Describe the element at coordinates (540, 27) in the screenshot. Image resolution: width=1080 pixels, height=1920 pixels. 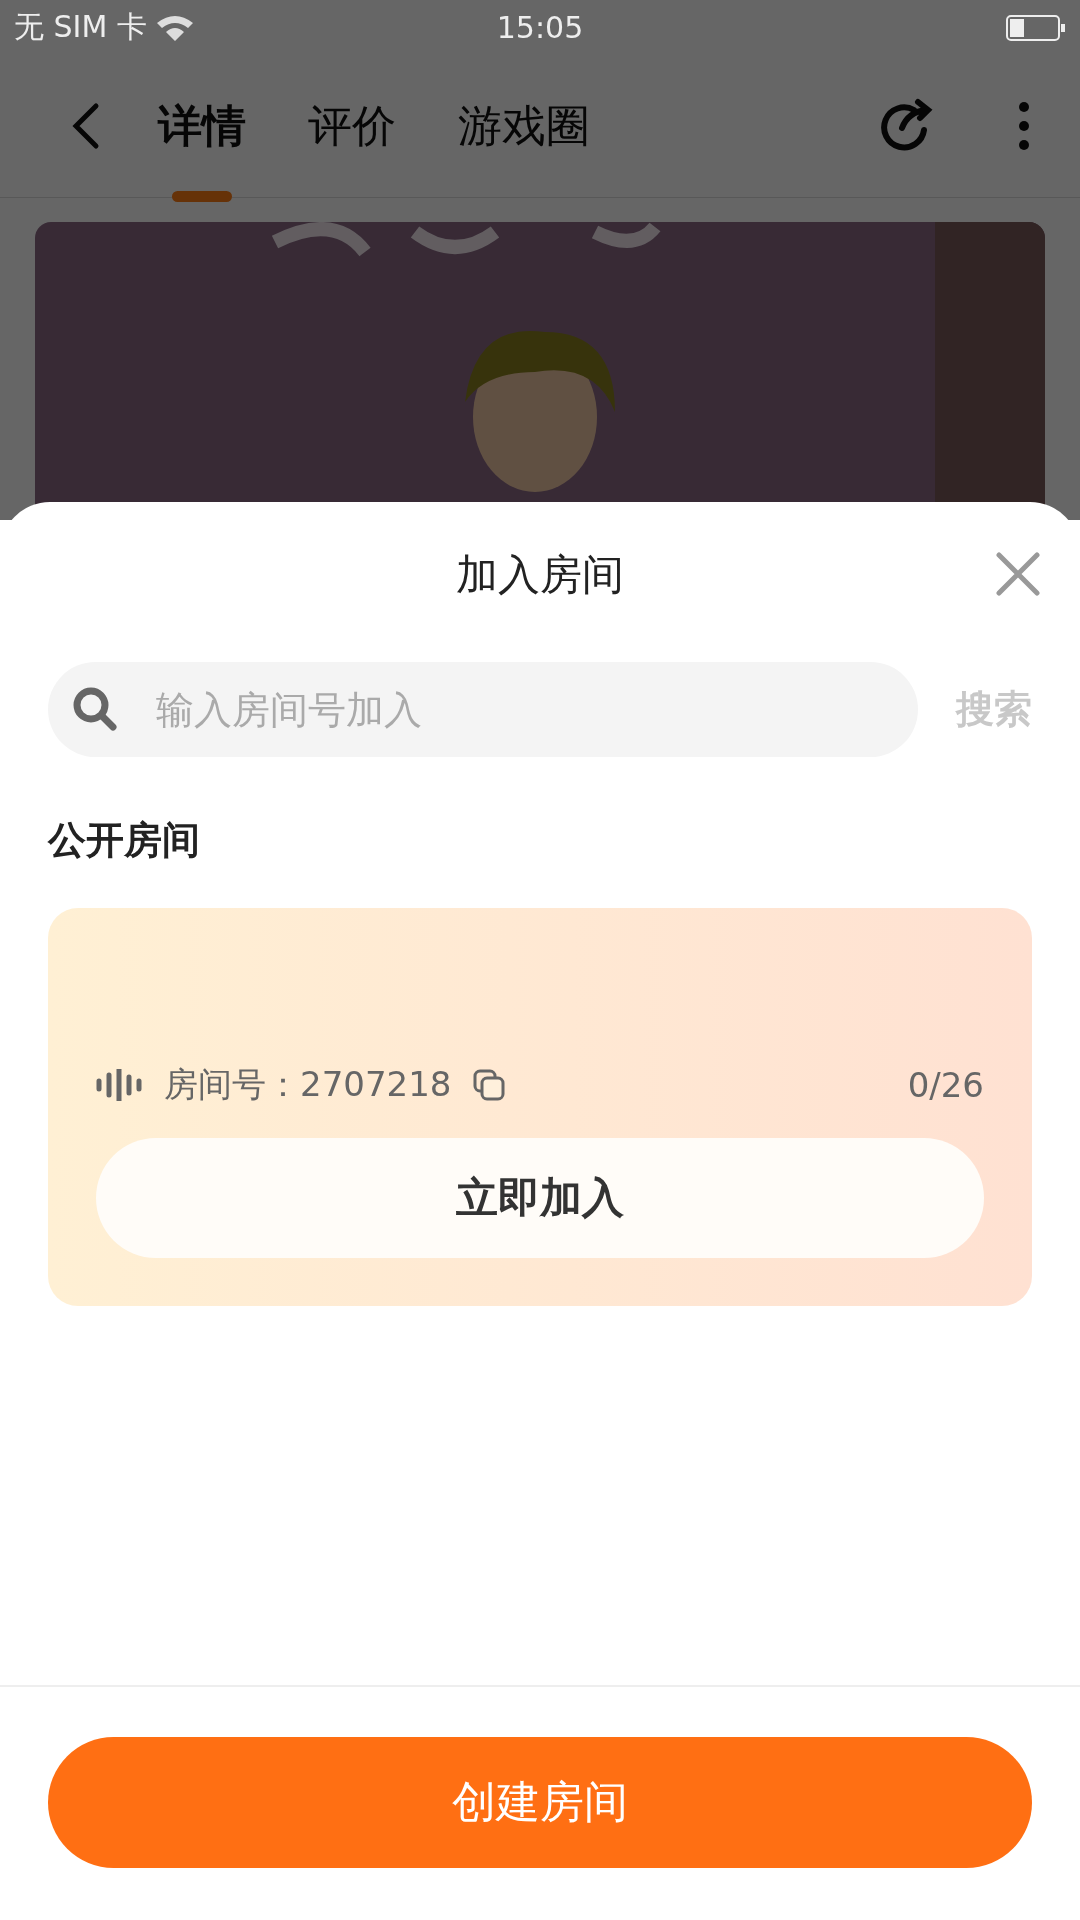
I see `clock-text: 15:05` at that location.